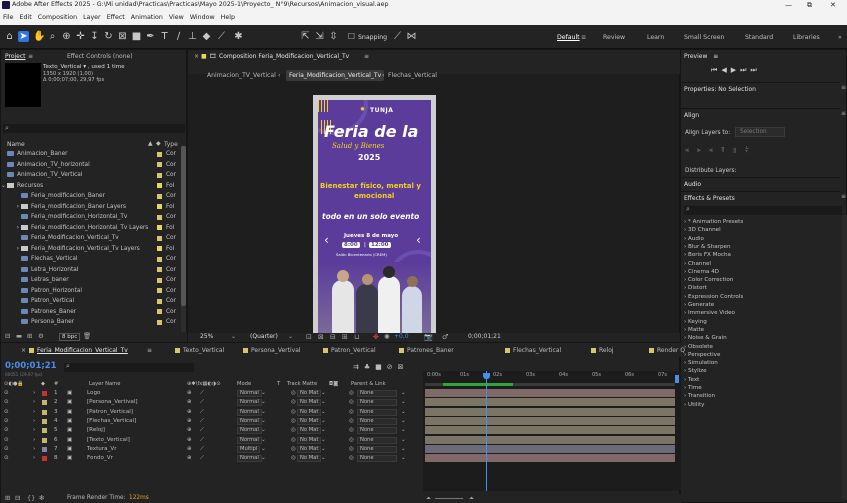  What do you see at coordinates (8, 17) in the screenshot?
I see `menu-file: File` at bounding box center [8, 17].